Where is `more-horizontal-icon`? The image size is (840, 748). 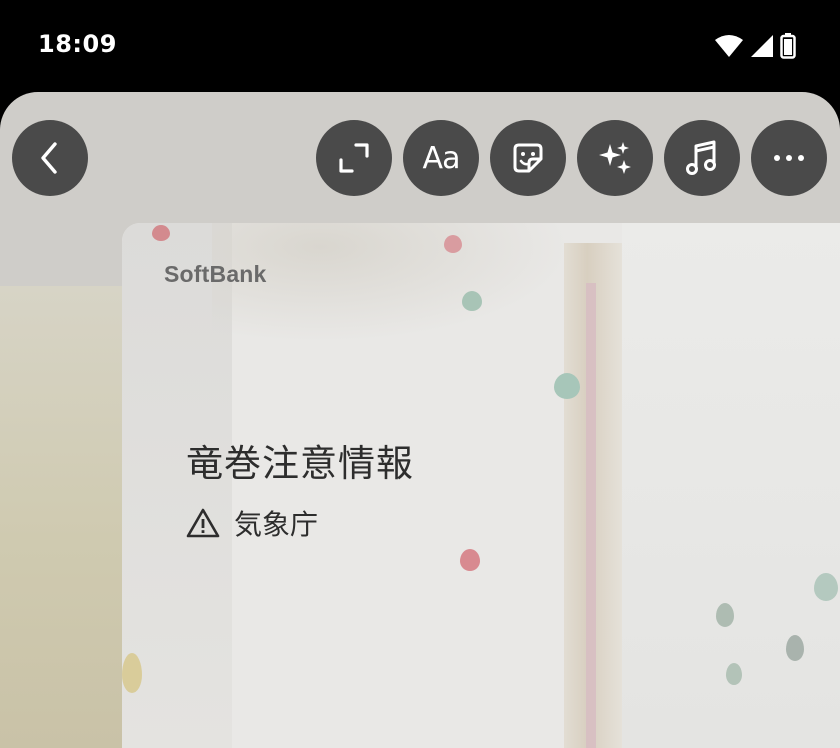
more-horizontal-icon is located at coordinates (789, 158).